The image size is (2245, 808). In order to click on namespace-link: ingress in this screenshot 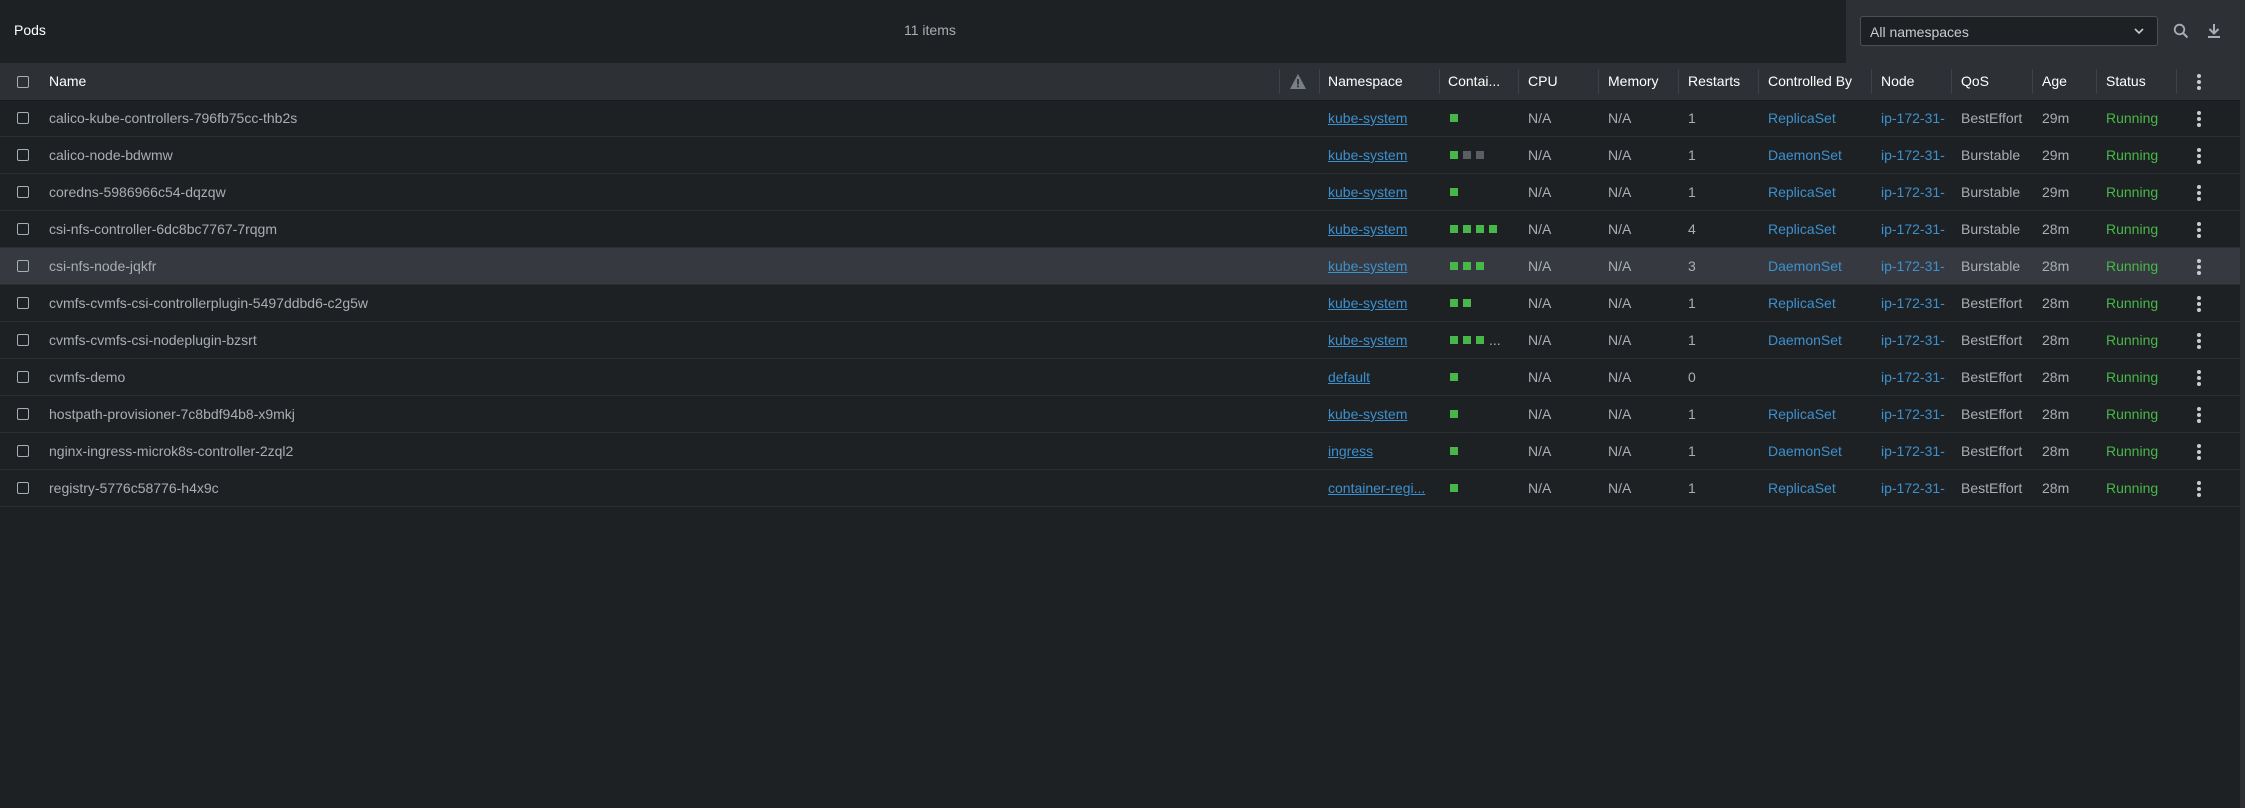, I will do `click(1380, 451)`.